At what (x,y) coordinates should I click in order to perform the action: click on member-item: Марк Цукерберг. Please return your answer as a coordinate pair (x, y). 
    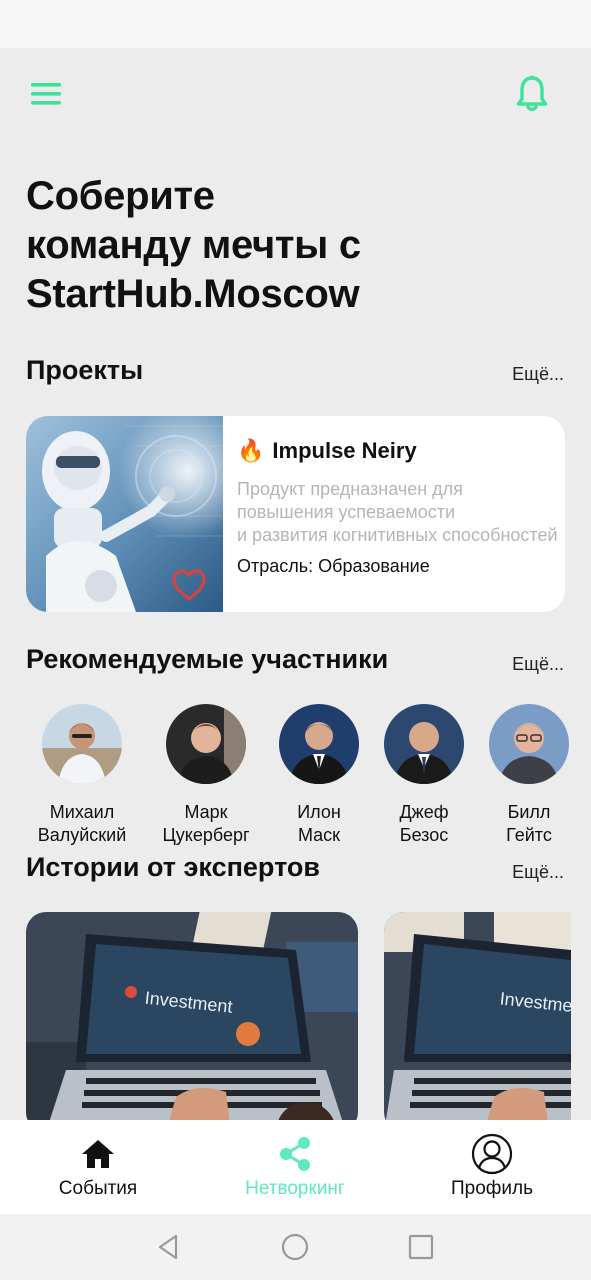
    Looking at the image, I should click on (206, 775).